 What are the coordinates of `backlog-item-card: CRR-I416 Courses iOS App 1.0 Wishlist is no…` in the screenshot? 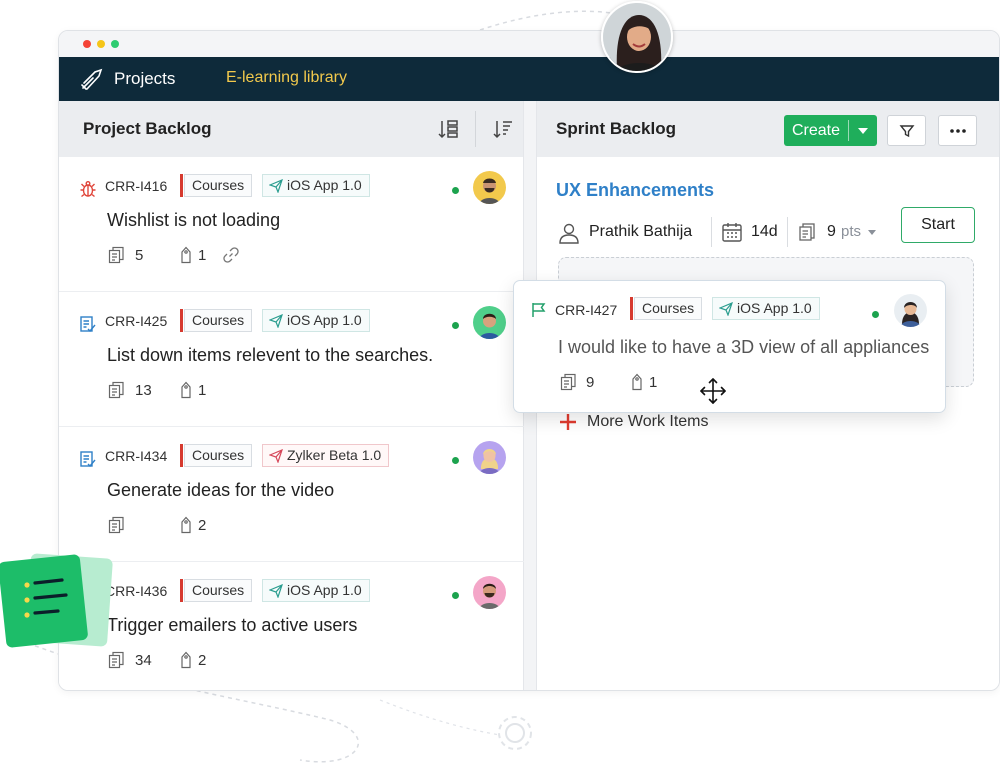 It's located at (291, 224).